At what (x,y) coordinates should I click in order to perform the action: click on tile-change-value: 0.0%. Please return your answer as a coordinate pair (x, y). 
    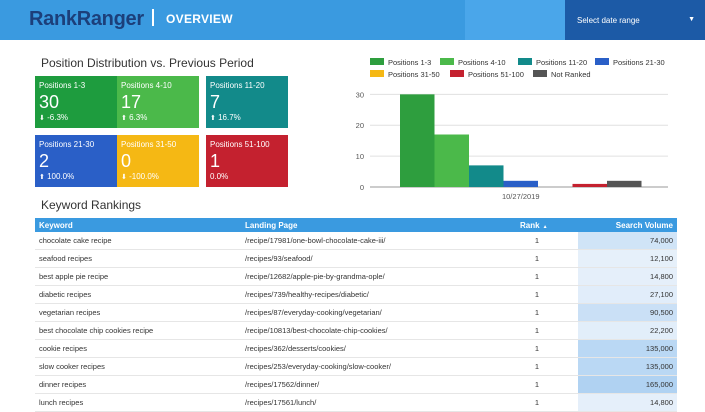
    Looking at the image, I should click on (219, 176).